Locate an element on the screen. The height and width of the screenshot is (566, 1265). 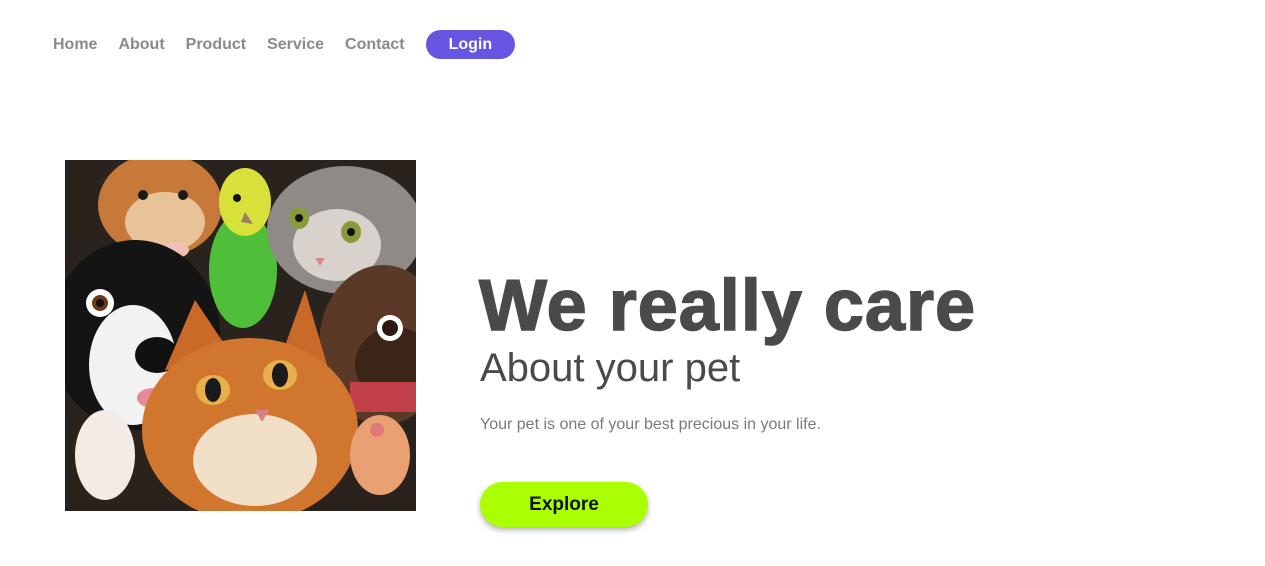
nav-about-link: About is located at coordinates (141, 44).